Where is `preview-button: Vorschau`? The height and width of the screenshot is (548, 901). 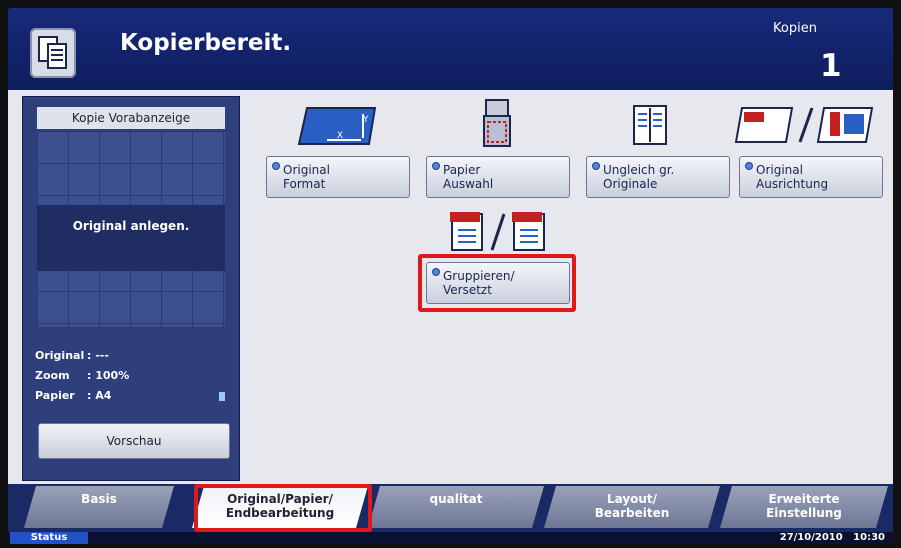 preview-button: Vorschau is located at coordinates (134, 441).